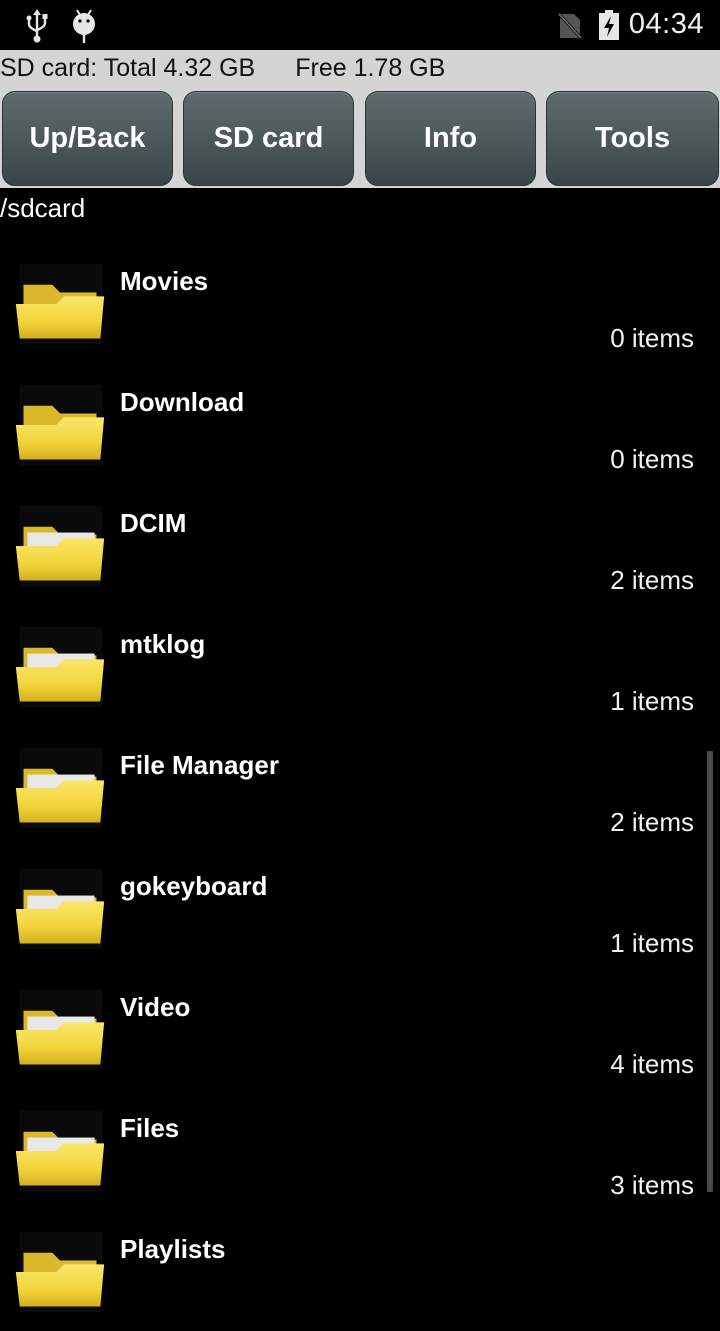 This screenshot has height=1331, width=720. Describe the element at coordinates (37, 26) in the screenshot. I see `usb-icon` at that location.